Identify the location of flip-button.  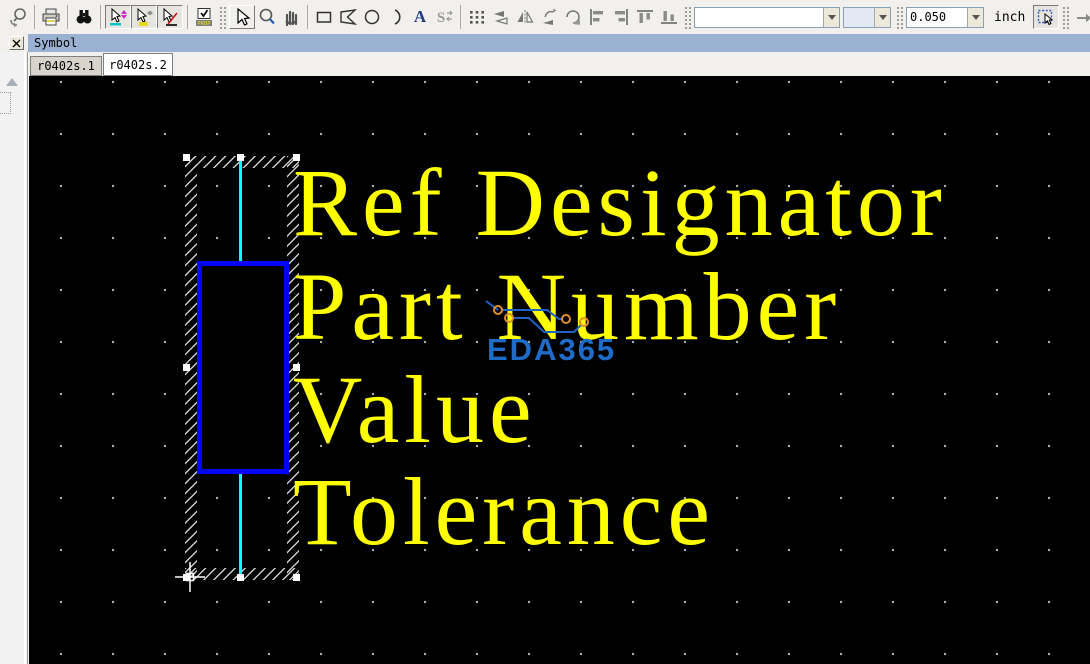
(501, 17).